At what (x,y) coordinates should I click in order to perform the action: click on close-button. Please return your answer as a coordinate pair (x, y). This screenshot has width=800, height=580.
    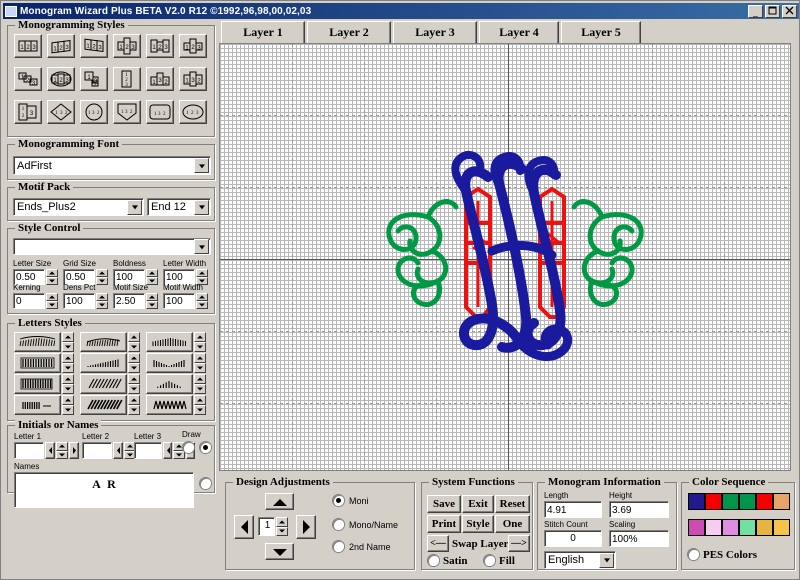
    Looking at the image, I should click on (789, 11).